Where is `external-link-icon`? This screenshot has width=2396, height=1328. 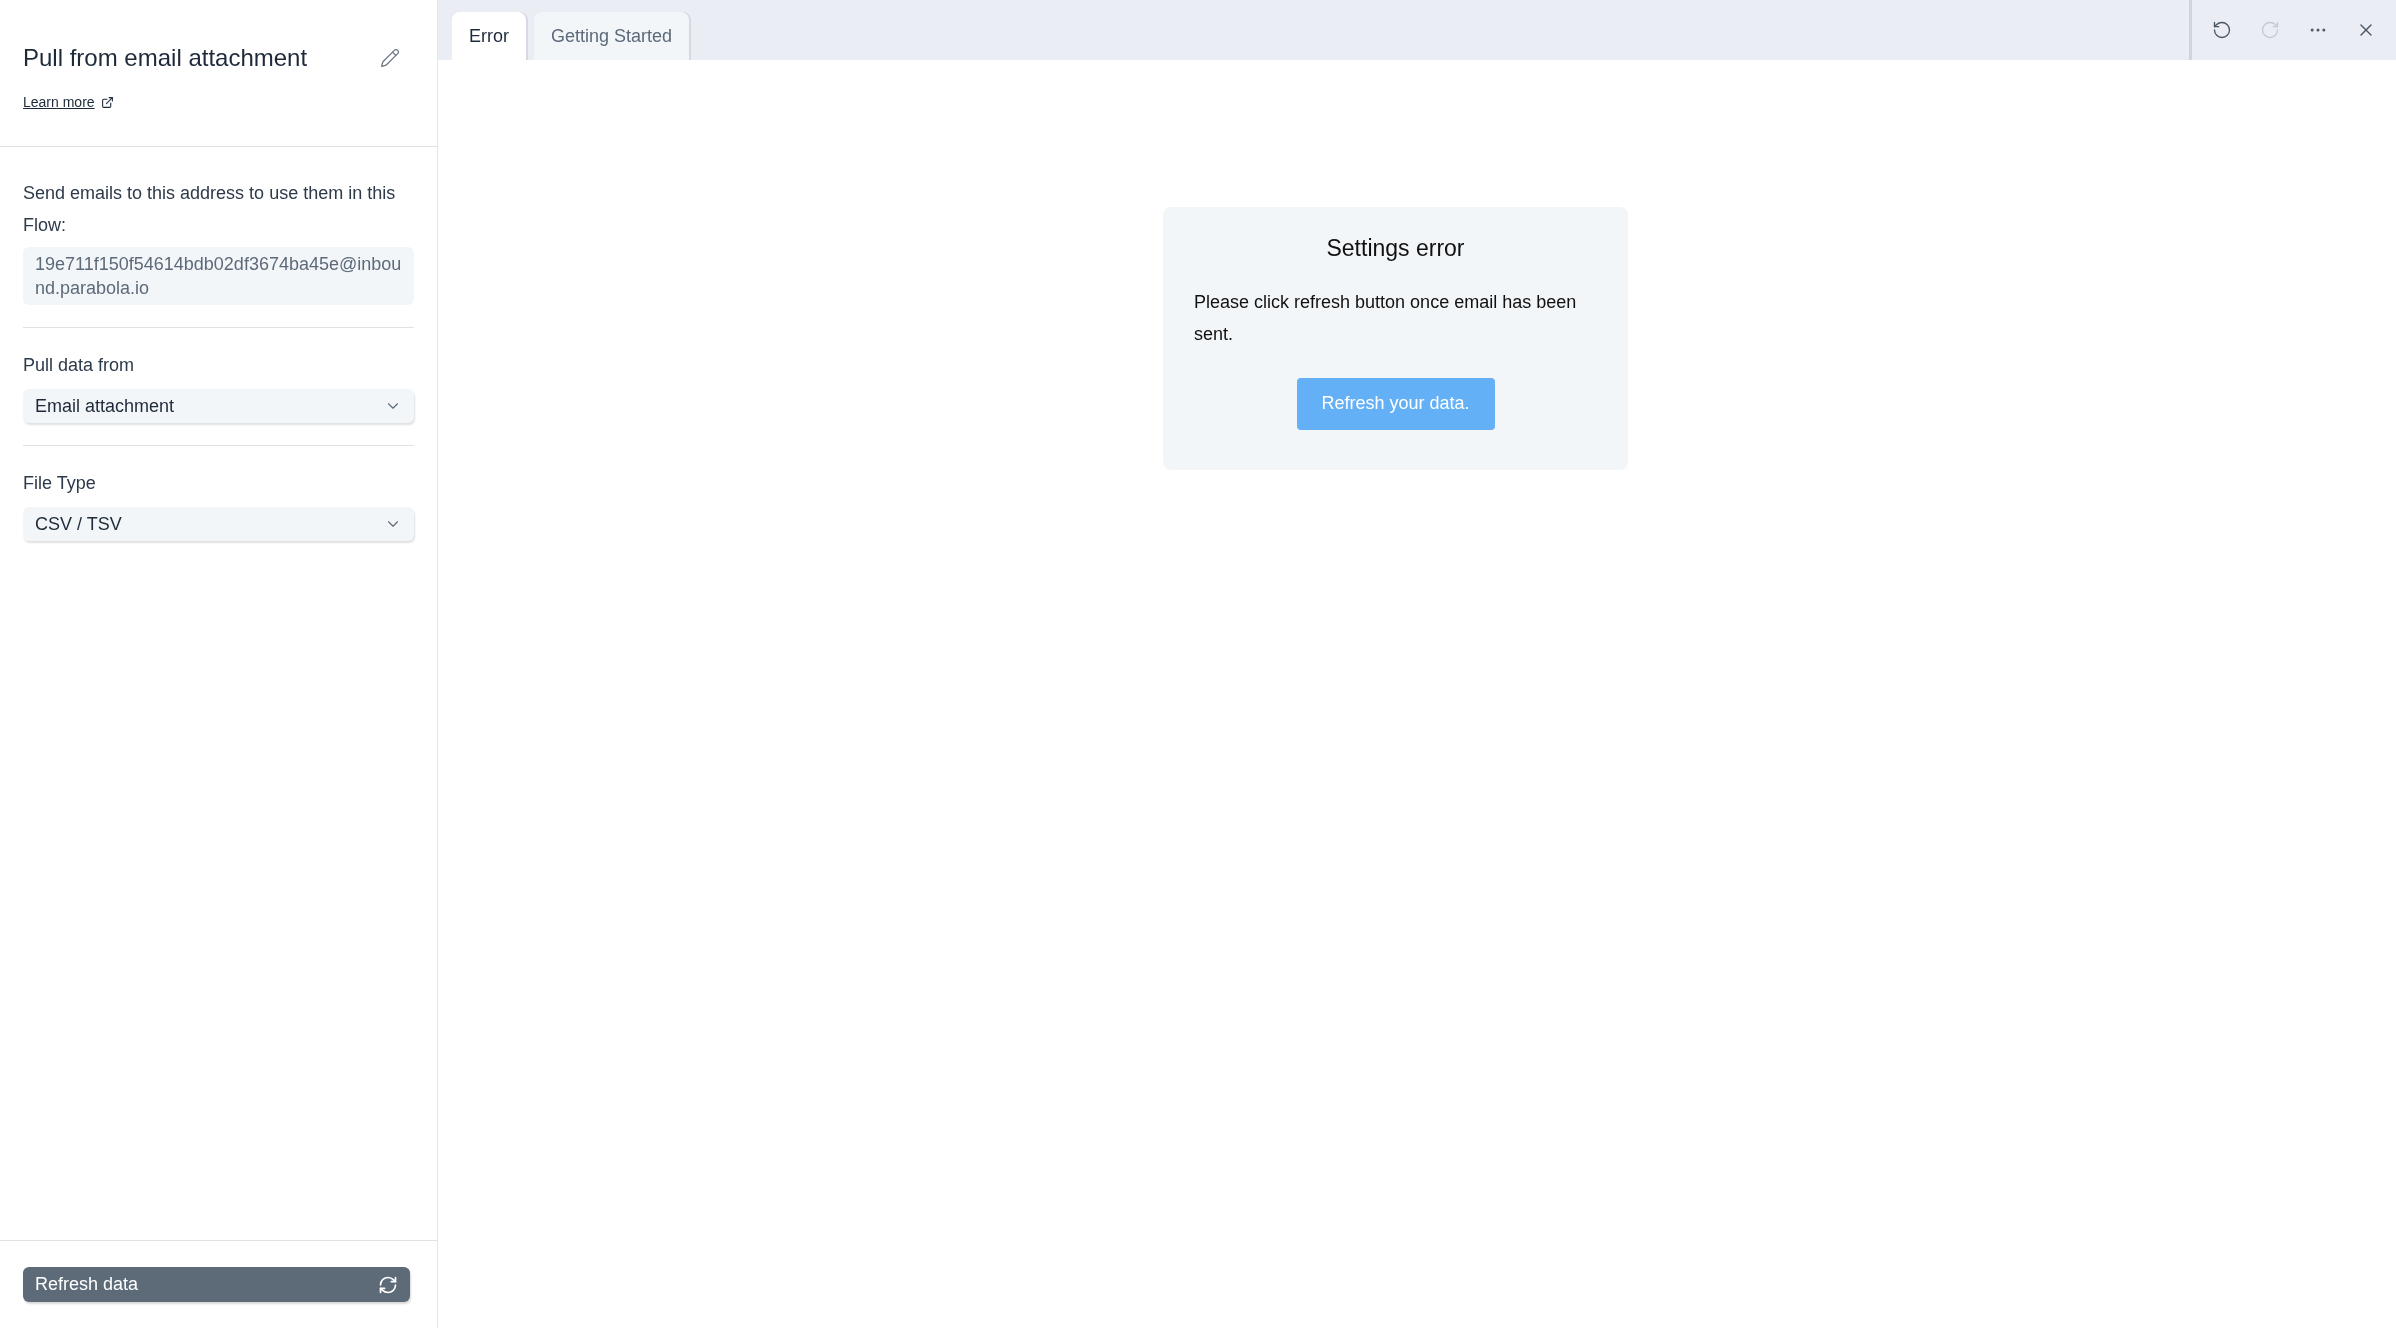 external-link-icon is located at coordinates (107, 102).